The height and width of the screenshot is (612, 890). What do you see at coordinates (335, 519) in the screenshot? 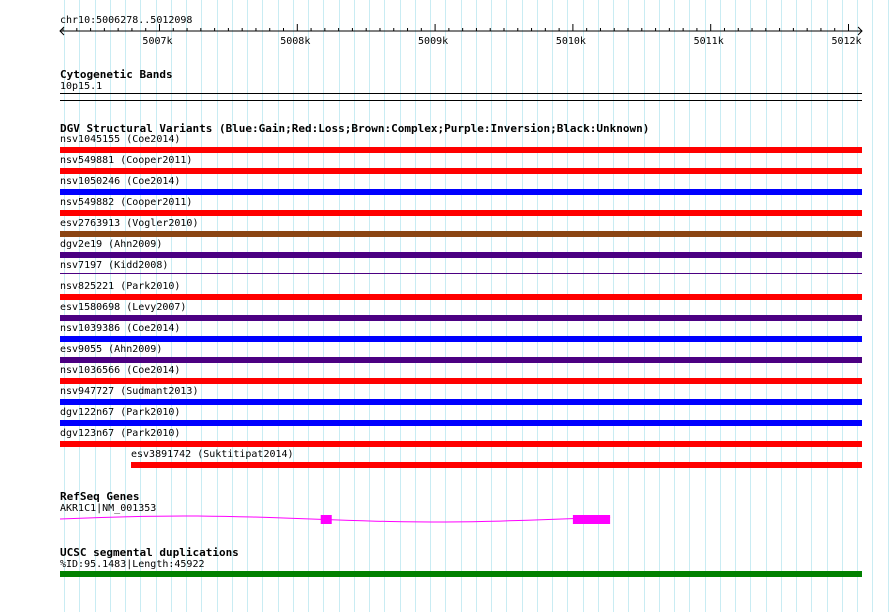
I see `gene-intron-line` at bounding box center [335, 519].